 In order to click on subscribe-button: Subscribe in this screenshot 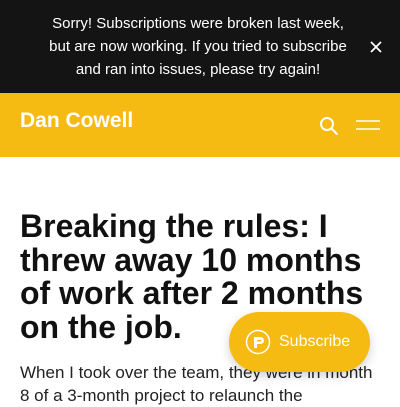, I will do `click(299, 342)`.